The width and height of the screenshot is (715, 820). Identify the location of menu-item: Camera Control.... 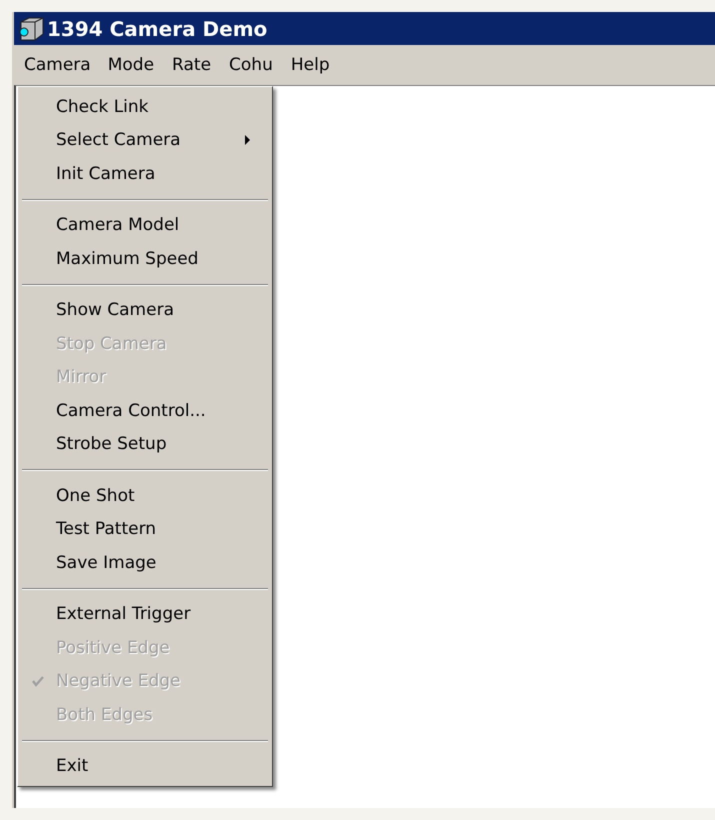
(145, 411).